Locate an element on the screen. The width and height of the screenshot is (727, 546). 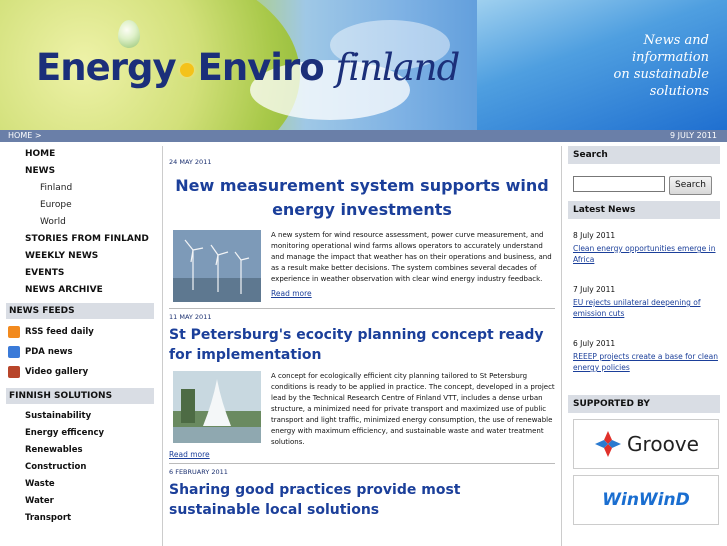
solution-link: Transport is located at coordinates (80, 518).